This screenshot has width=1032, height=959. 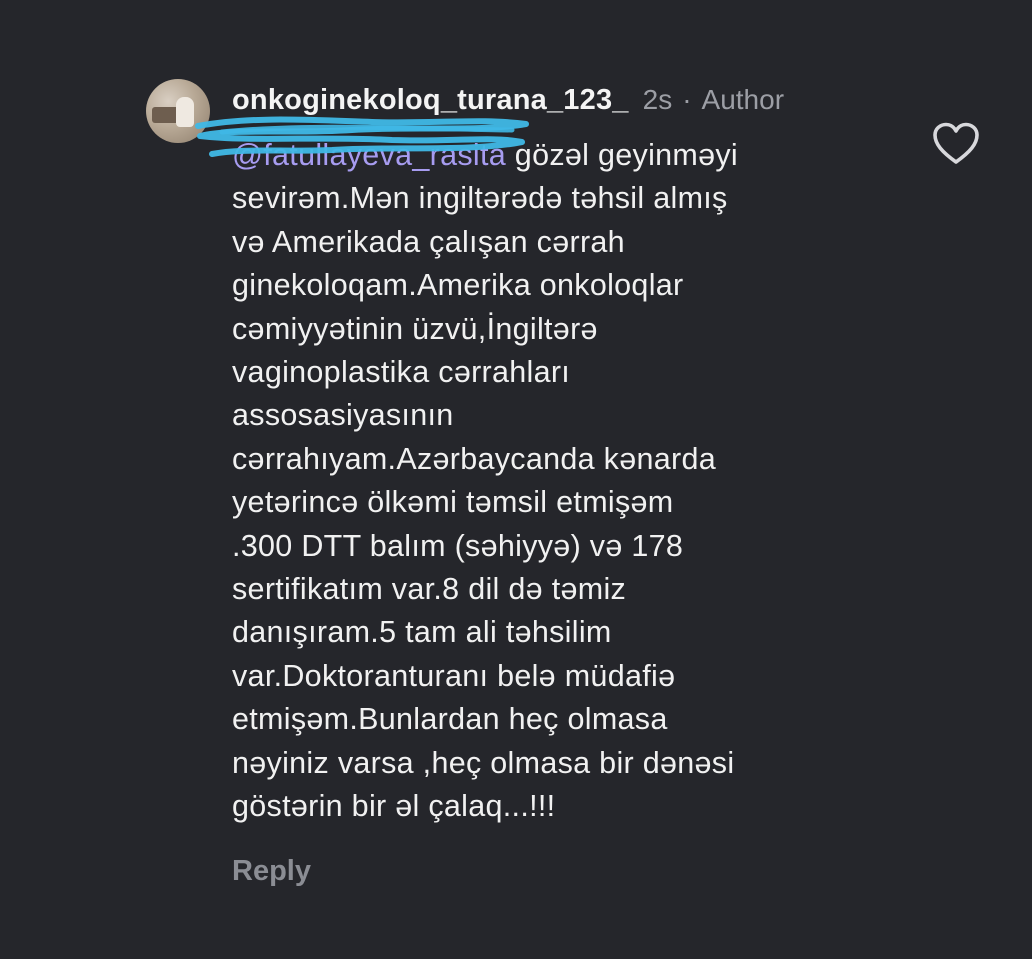 I want to click on comment-line: var.Doktoranturanı belə müdafiə, so click(x=454, y=675).